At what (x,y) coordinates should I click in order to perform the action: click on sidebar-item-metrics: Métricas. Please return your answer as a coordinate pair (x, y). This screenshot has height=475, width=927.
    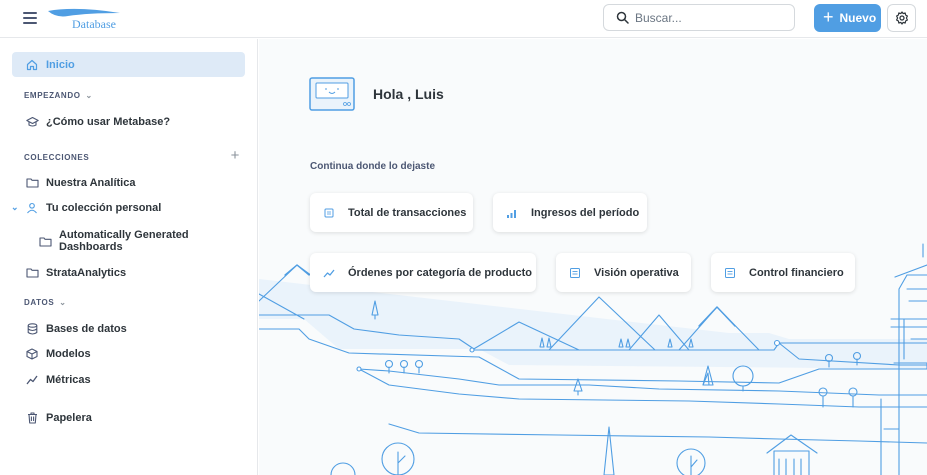
    Looking at the image, I should click on (128, 379).